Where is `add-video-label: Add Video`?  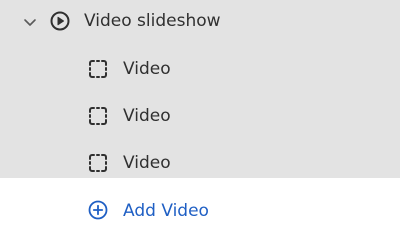 add-video-label: Add Video is located at coordinates (166, 211).